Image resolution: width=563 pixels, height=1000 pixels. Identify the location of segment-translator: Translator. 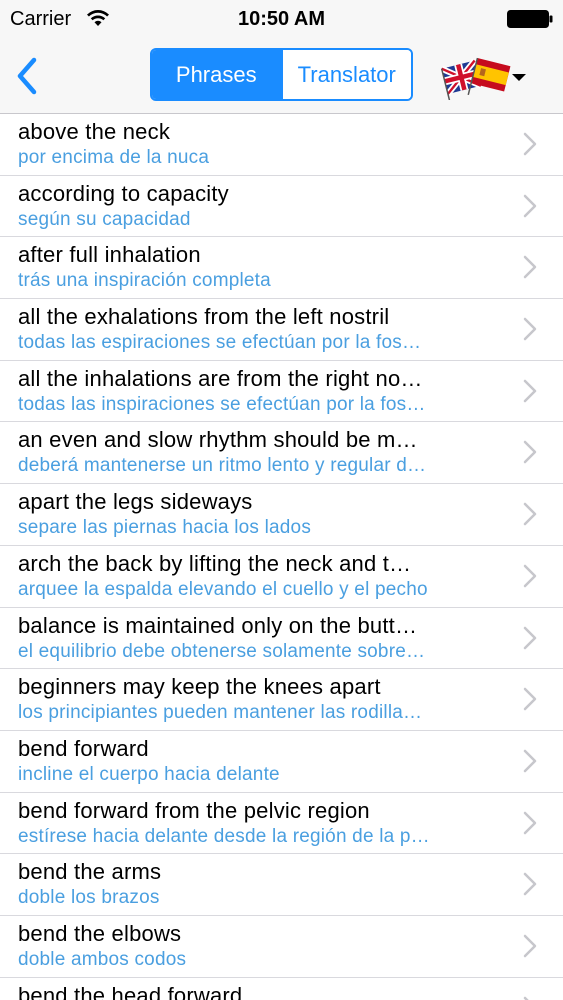
(345, 74).